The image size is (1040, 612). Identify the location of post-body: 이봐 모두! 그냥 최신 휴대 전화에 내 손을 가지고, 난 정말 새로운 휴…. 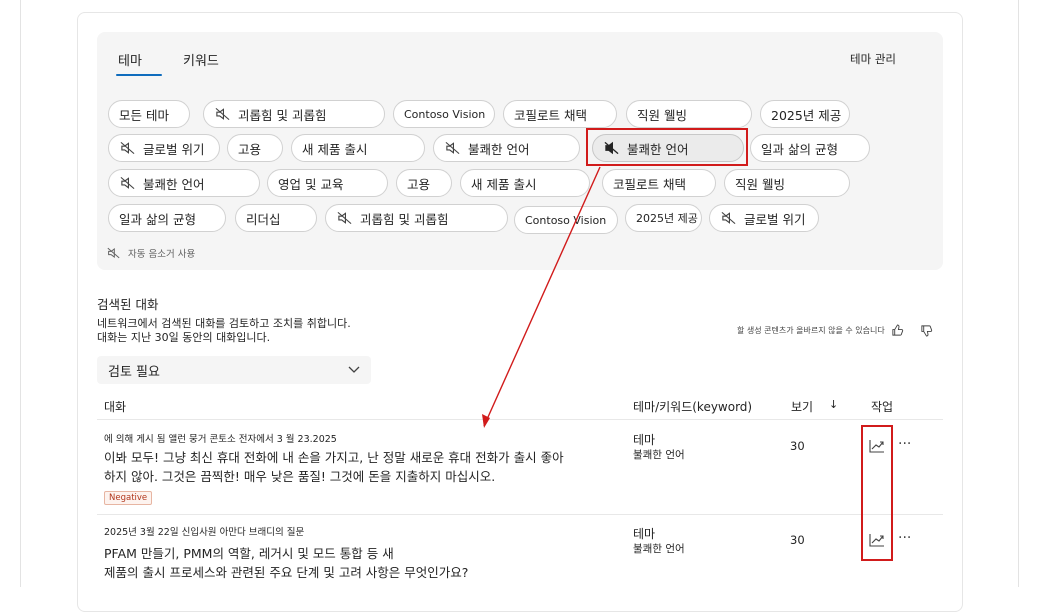
(354, 467).